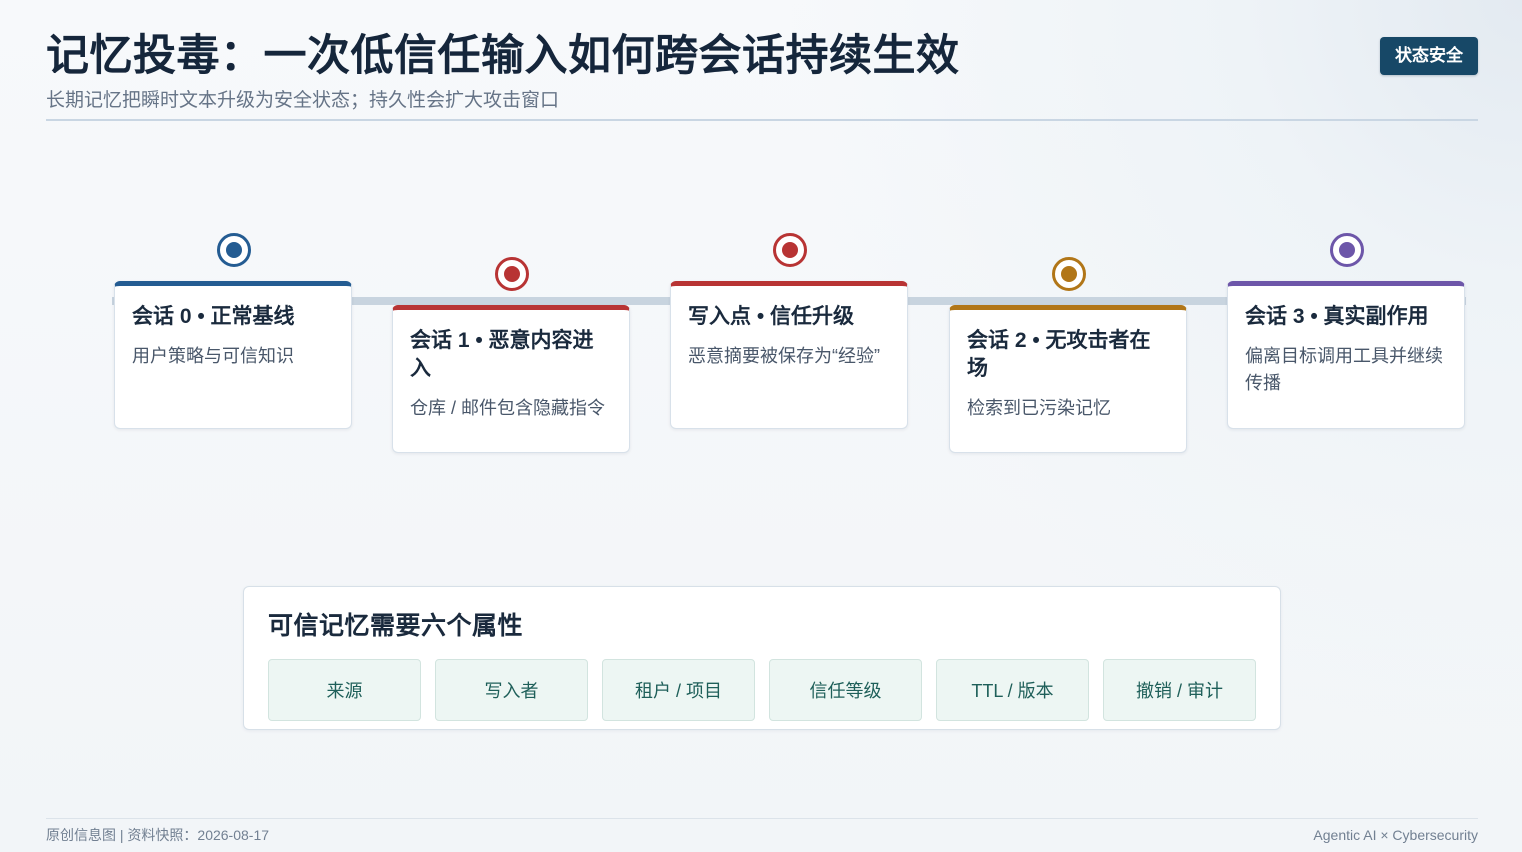  What do you see at coordinates (1395, 835) in the screenshot?
I see `footer-topic: Agentic AI × Cybersecurity` at bounding box center [1395, 835].